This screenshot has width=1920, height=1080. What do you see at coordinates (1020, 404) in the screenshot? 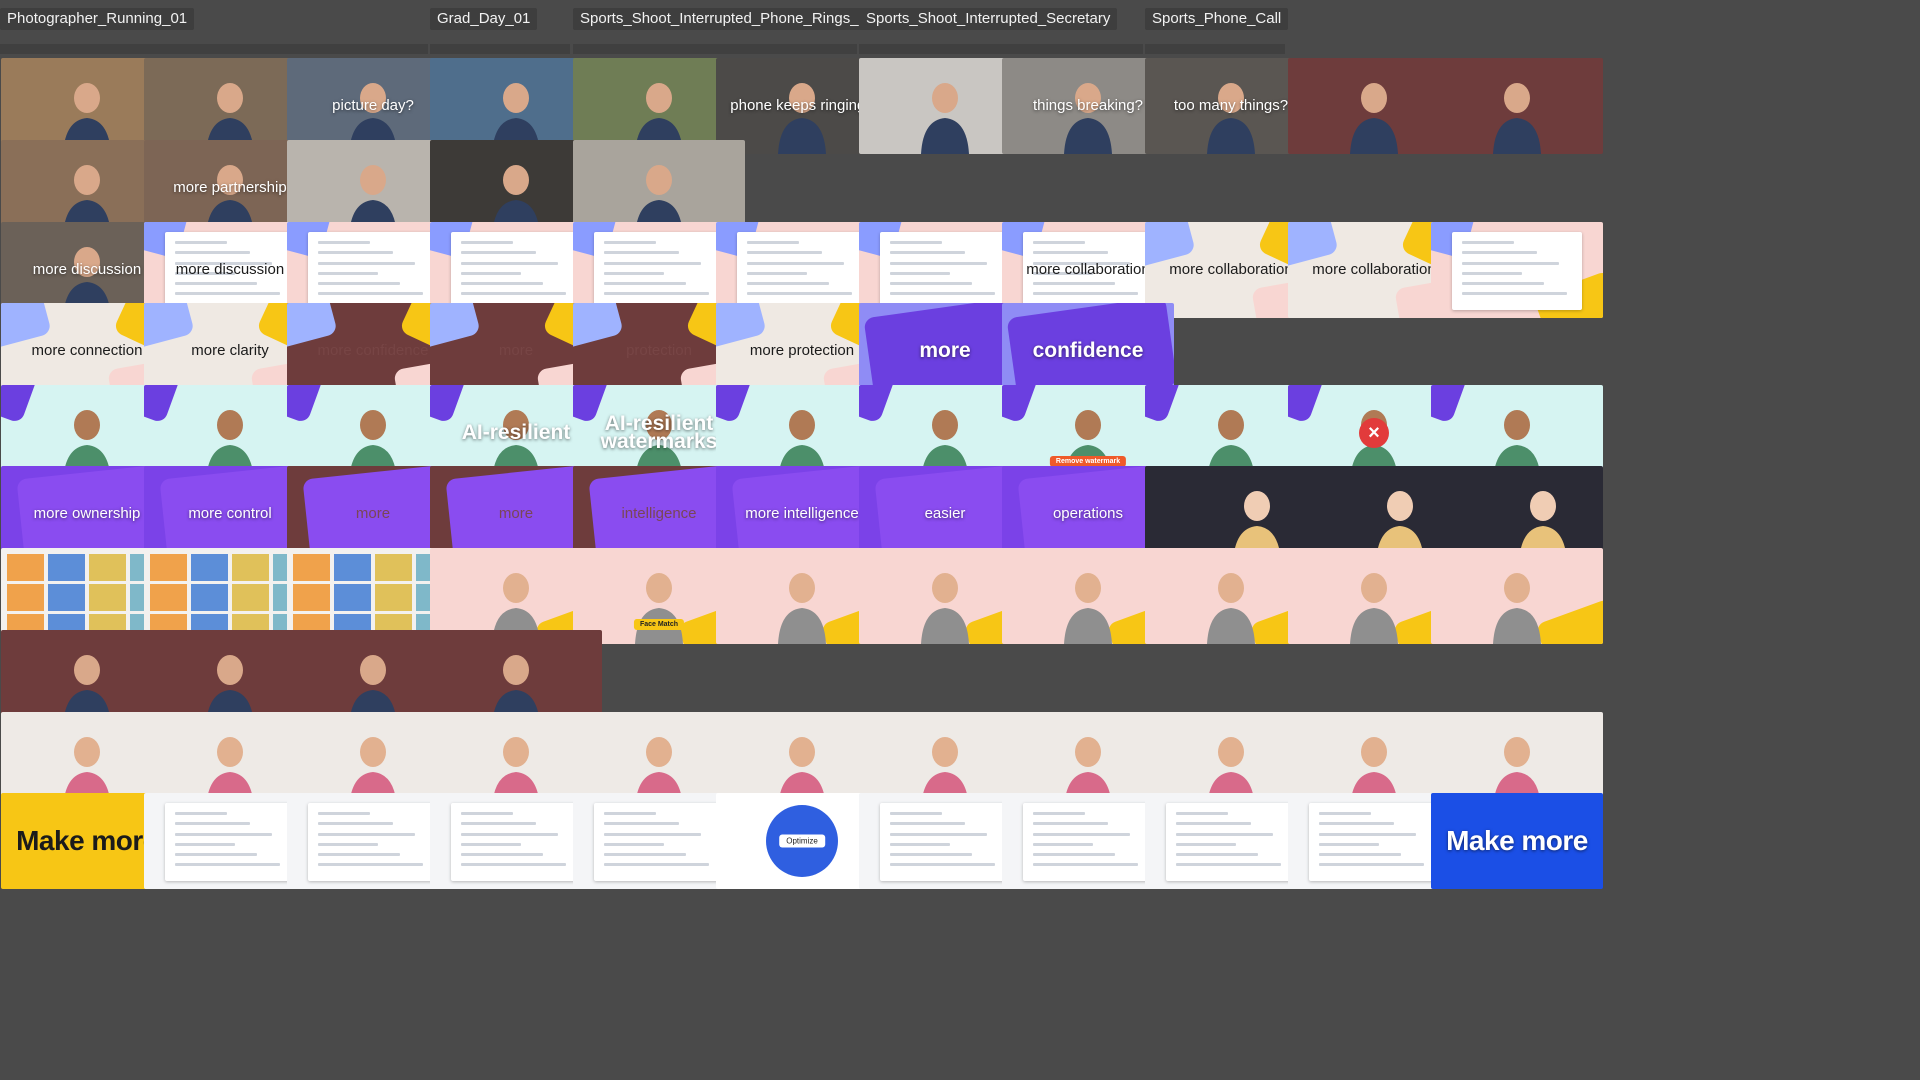
I see `decorative-shape` at bounding box center [1020, 404].